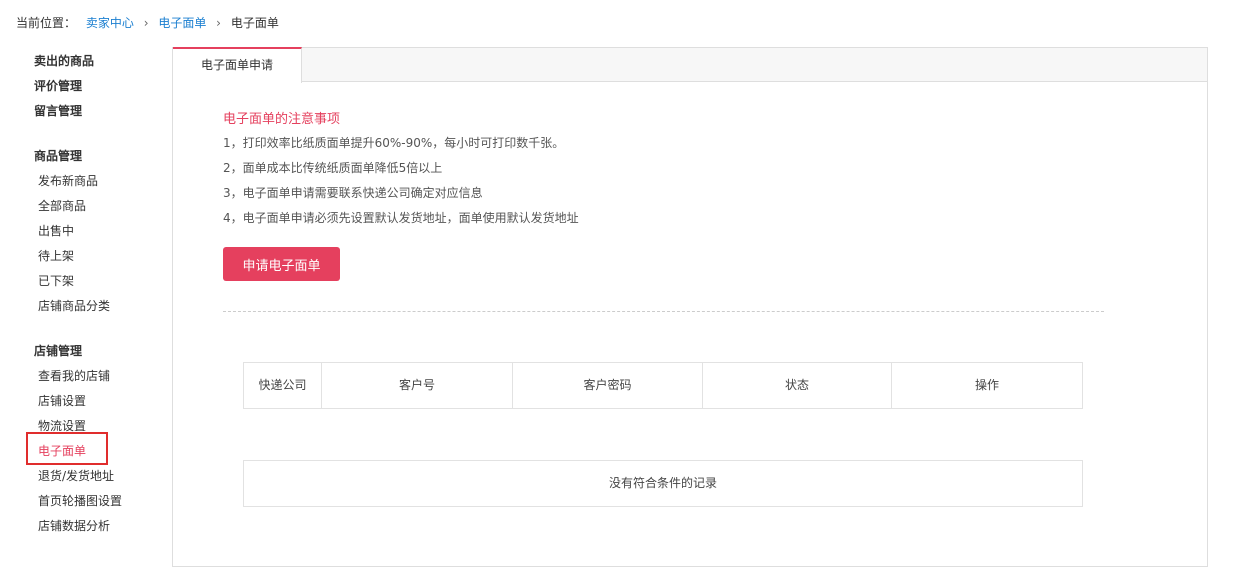 This screenshot has height=567, width=1251. I want to click on sidebar-item-on-sale: 出售中, so click(56, 230).